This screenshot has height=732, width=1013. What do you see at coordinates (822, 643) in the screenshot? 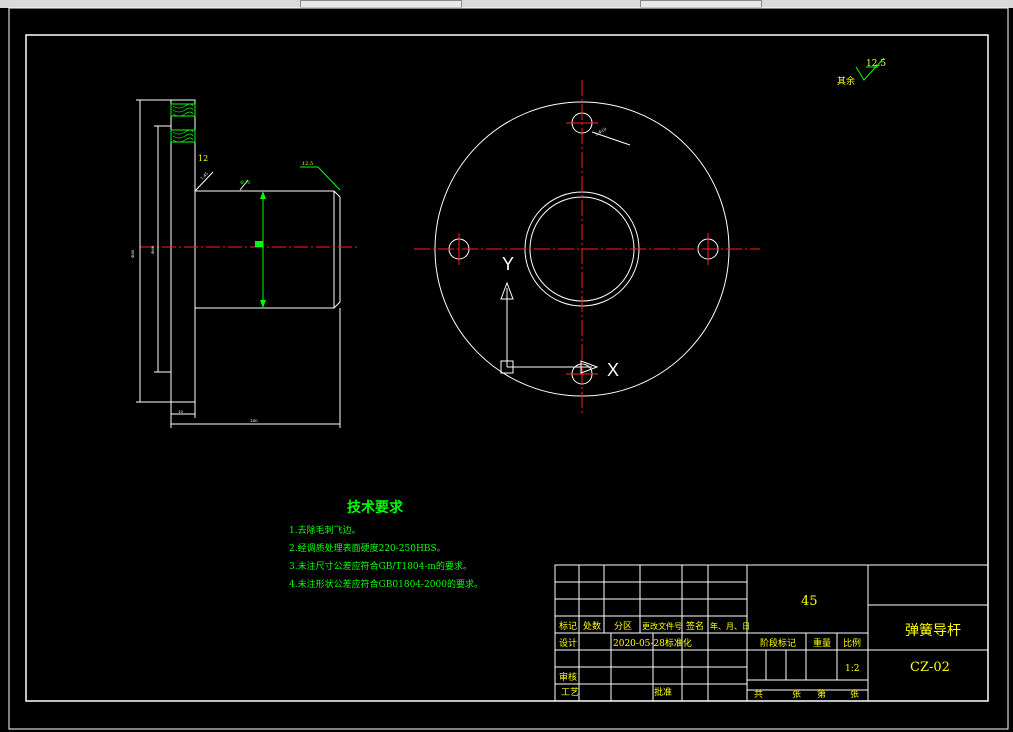
I see `tb-weight-label: 重量` at bounding box center [822, 643].